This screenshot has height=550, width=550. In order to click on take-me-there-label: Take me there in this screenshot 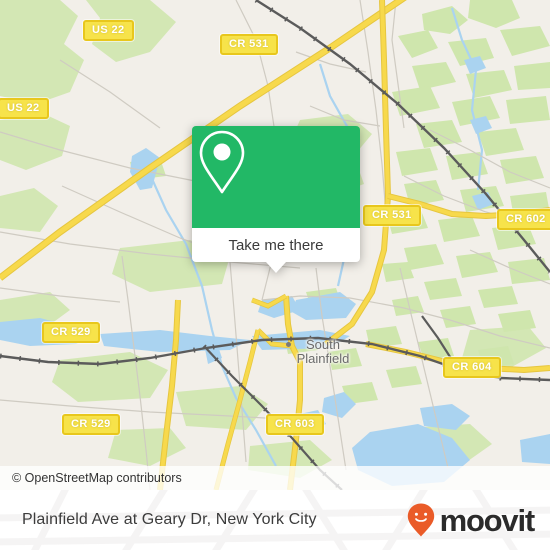, I will do `click(276, 245)`.